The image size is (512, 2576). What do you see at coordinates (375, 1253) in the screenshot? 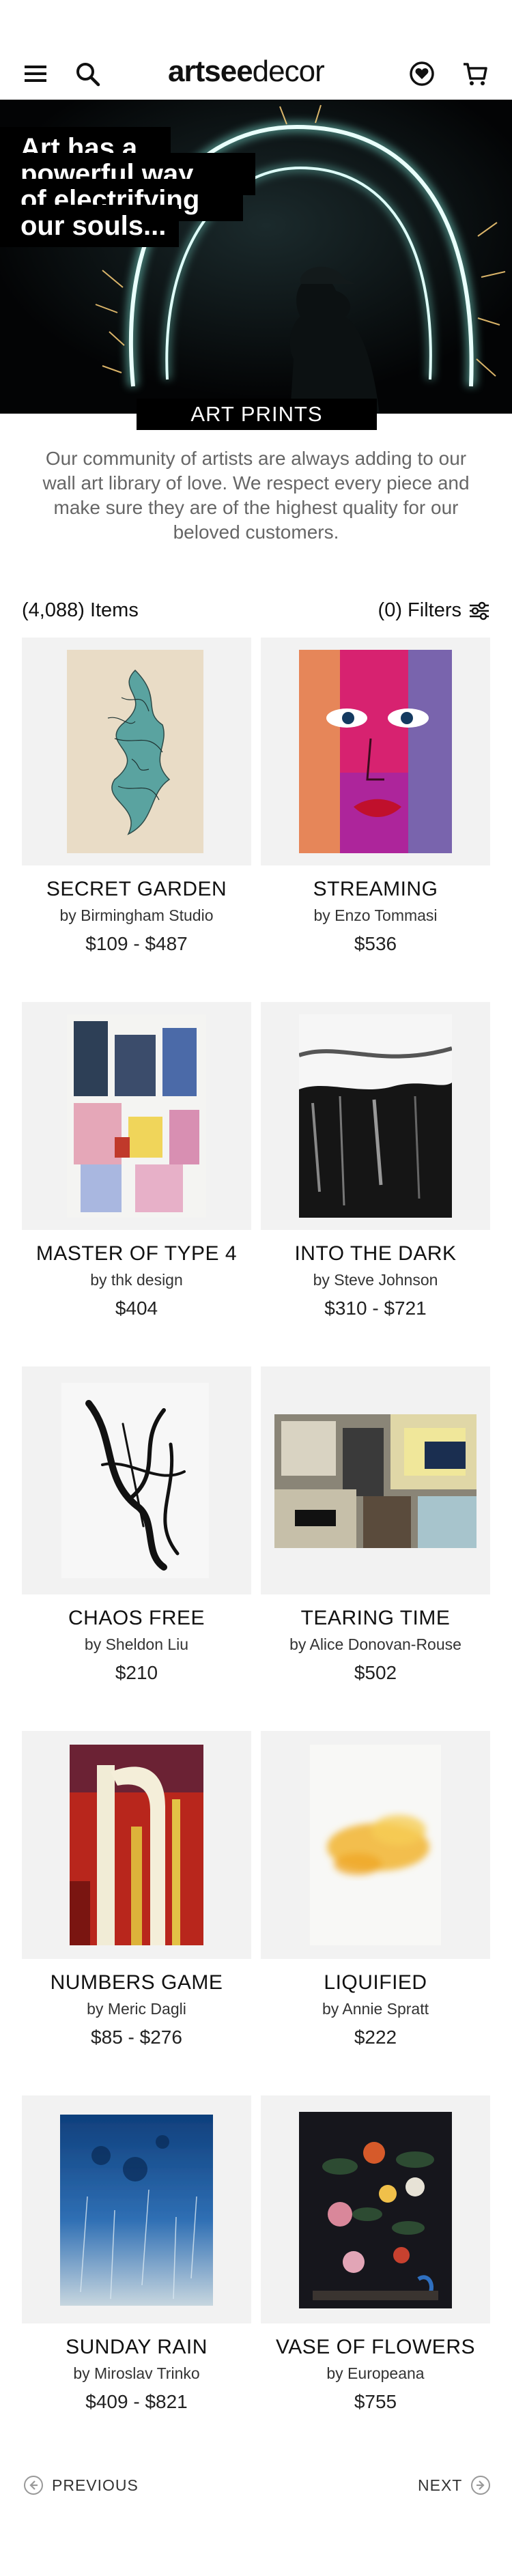
I see `product-title: INTO THE DARK` at bounding box center [375, 1253].